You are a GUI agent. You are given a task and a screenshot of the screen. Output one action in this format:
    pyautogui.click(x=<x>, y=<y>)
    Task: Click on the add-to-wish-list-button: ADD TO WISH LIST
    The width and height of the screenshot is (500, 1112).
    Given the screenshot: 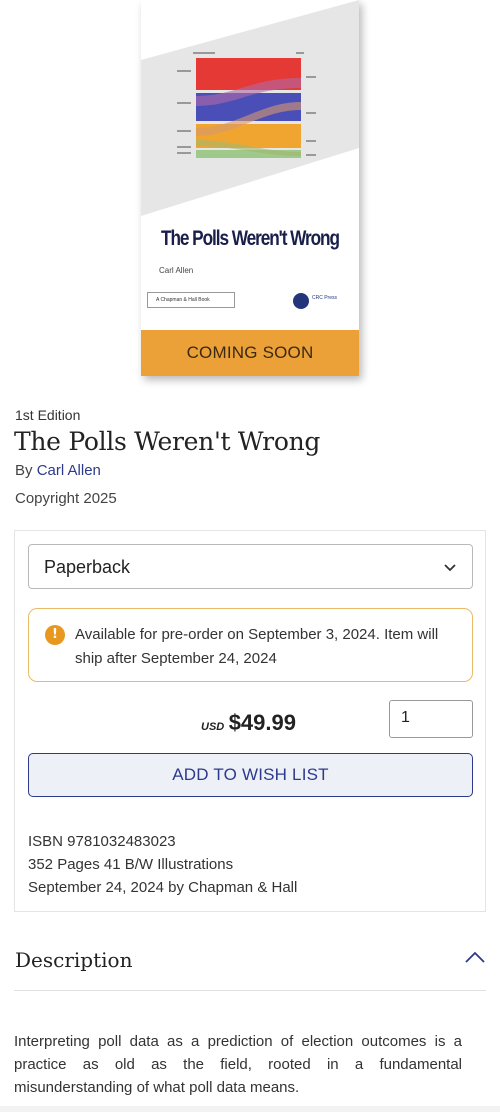 What is the action you would take?
    pyautogui.click(x=250, y=775)
    